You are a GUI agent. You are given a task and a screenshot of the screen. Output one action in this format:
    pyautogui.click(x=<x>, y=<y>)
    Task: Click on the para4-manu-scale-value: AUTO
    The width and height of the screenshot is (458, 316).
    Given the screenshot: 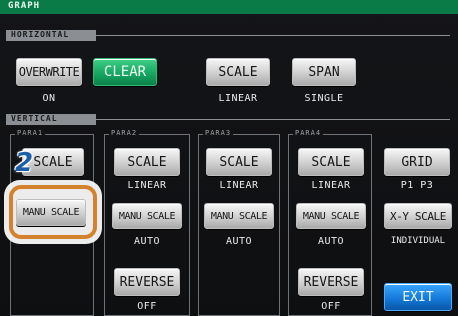 What is the action you would take?
    pyautogui.click(x=331, y=241)
    